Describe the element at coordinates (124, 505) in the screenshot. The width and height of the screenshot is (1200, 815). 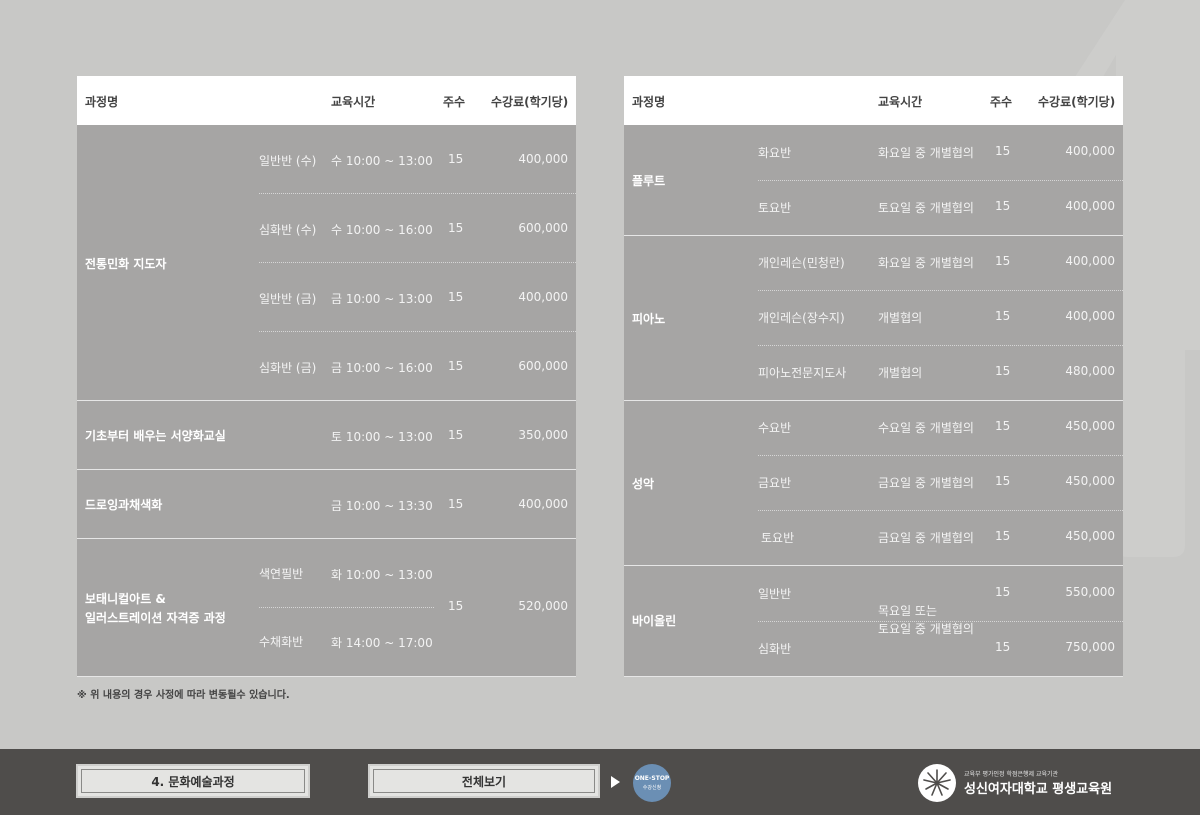
I see `course-name: 드로잉과채색화` at that location.